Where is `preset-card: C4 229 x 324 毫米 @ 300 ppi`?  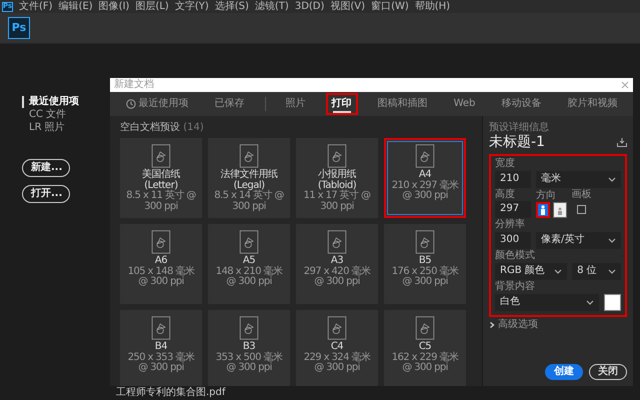
preset-card: C4 229 x 324 毫米 @ 300 ppi is located at coordinates (337, 348).